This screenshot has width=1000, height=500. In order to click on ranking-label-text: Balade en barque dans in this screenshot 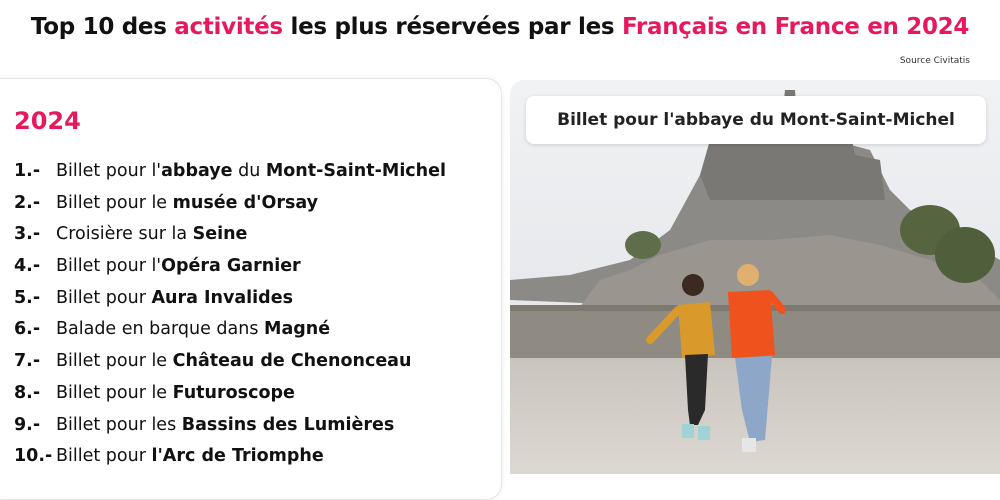, I will do `click(160, 329)`.